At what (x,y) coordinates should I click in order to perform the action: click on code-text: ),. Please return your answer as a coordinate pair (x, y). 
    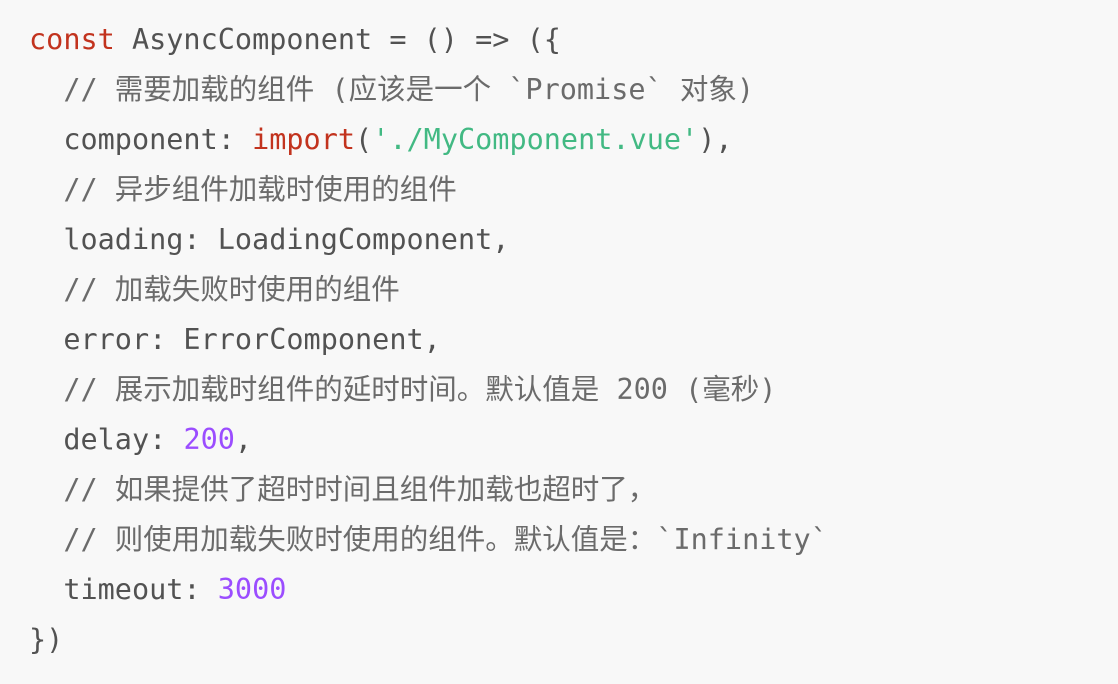
    Looking at the image, I should click on (715, 139).